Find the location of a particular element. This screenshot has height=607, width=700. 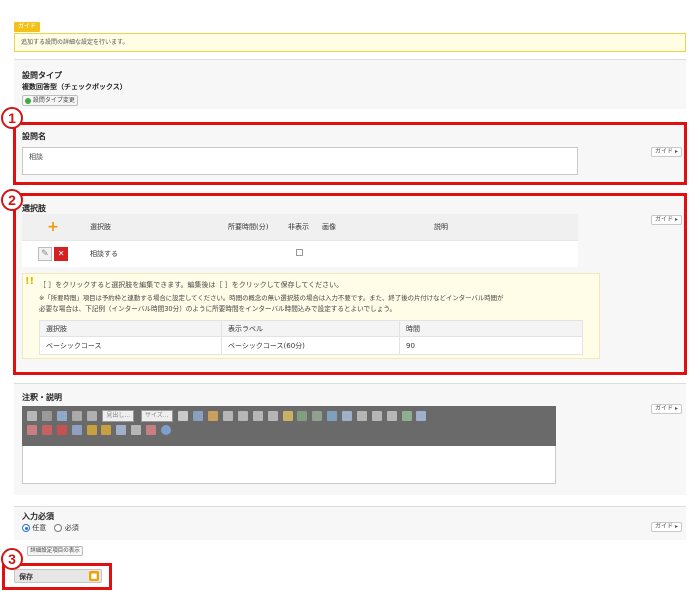

list-icon is located at coordinates (228, 416).